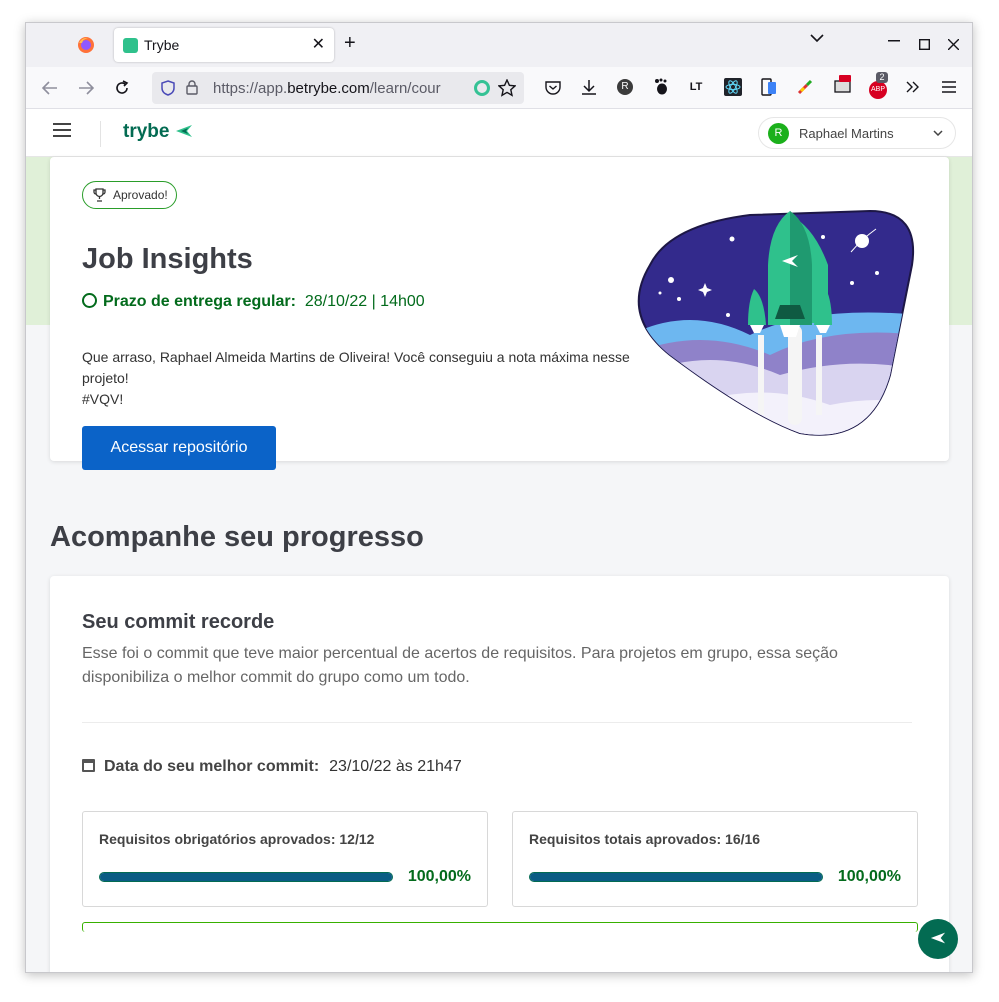 This screenshot has width=999, height=1002. Describe the element at coordinates (882, 77) in the screenshot. I see `adblock-badge: 2` at that location.